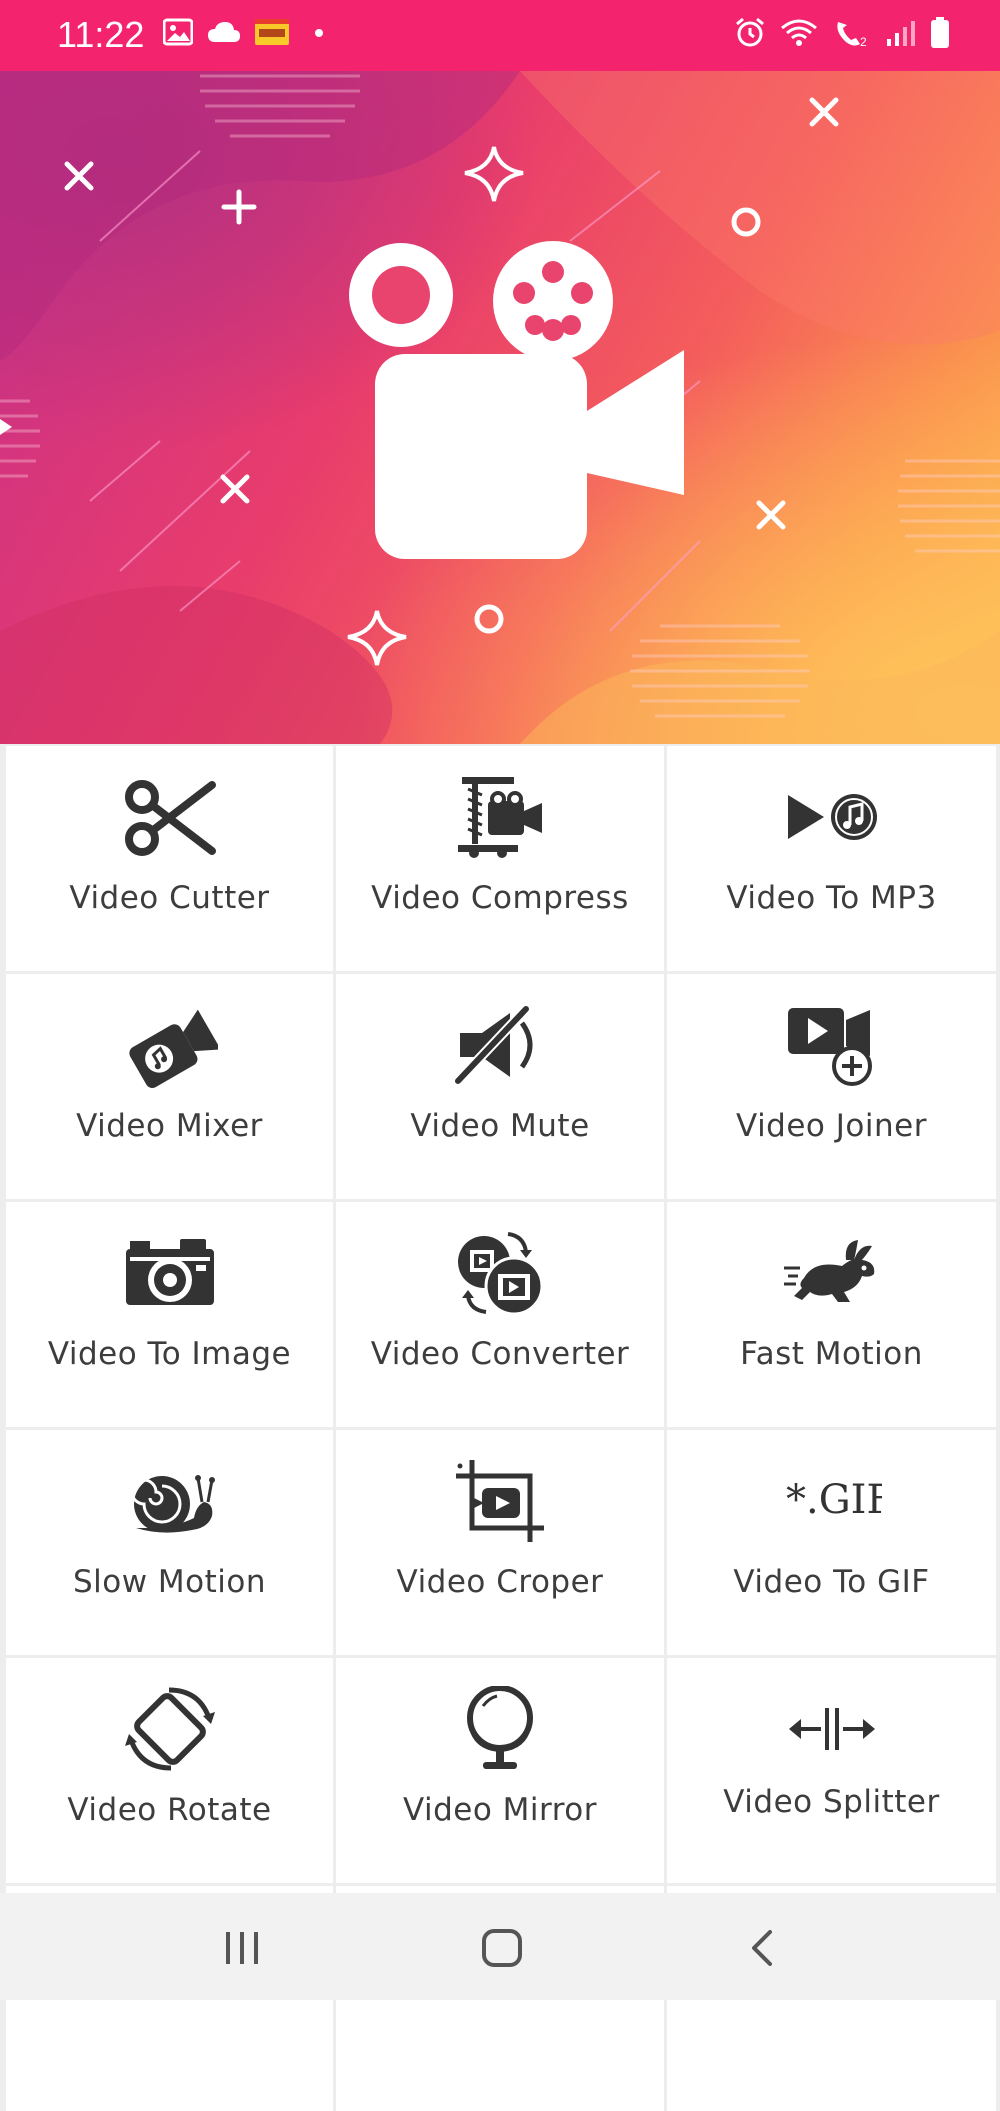 The image size is (1000, 2111). I want to click on split-icon, so click(832, 1729).